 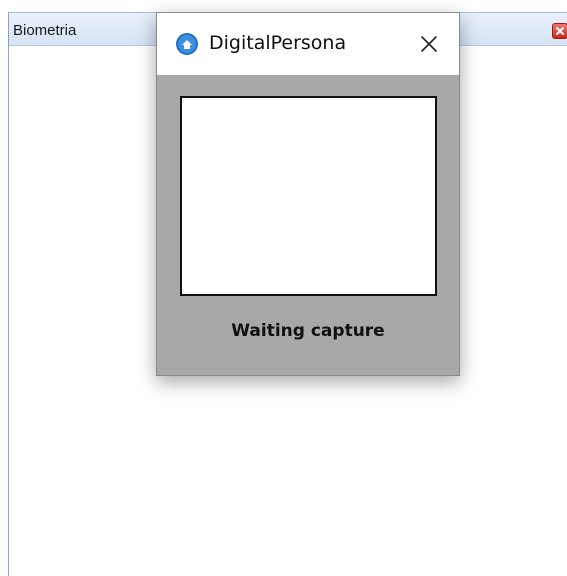 What do you see at coordinates (45, 30) in the screenshot?
I see `biometria-window-title: Biometria` at bounding box center [45, 30].